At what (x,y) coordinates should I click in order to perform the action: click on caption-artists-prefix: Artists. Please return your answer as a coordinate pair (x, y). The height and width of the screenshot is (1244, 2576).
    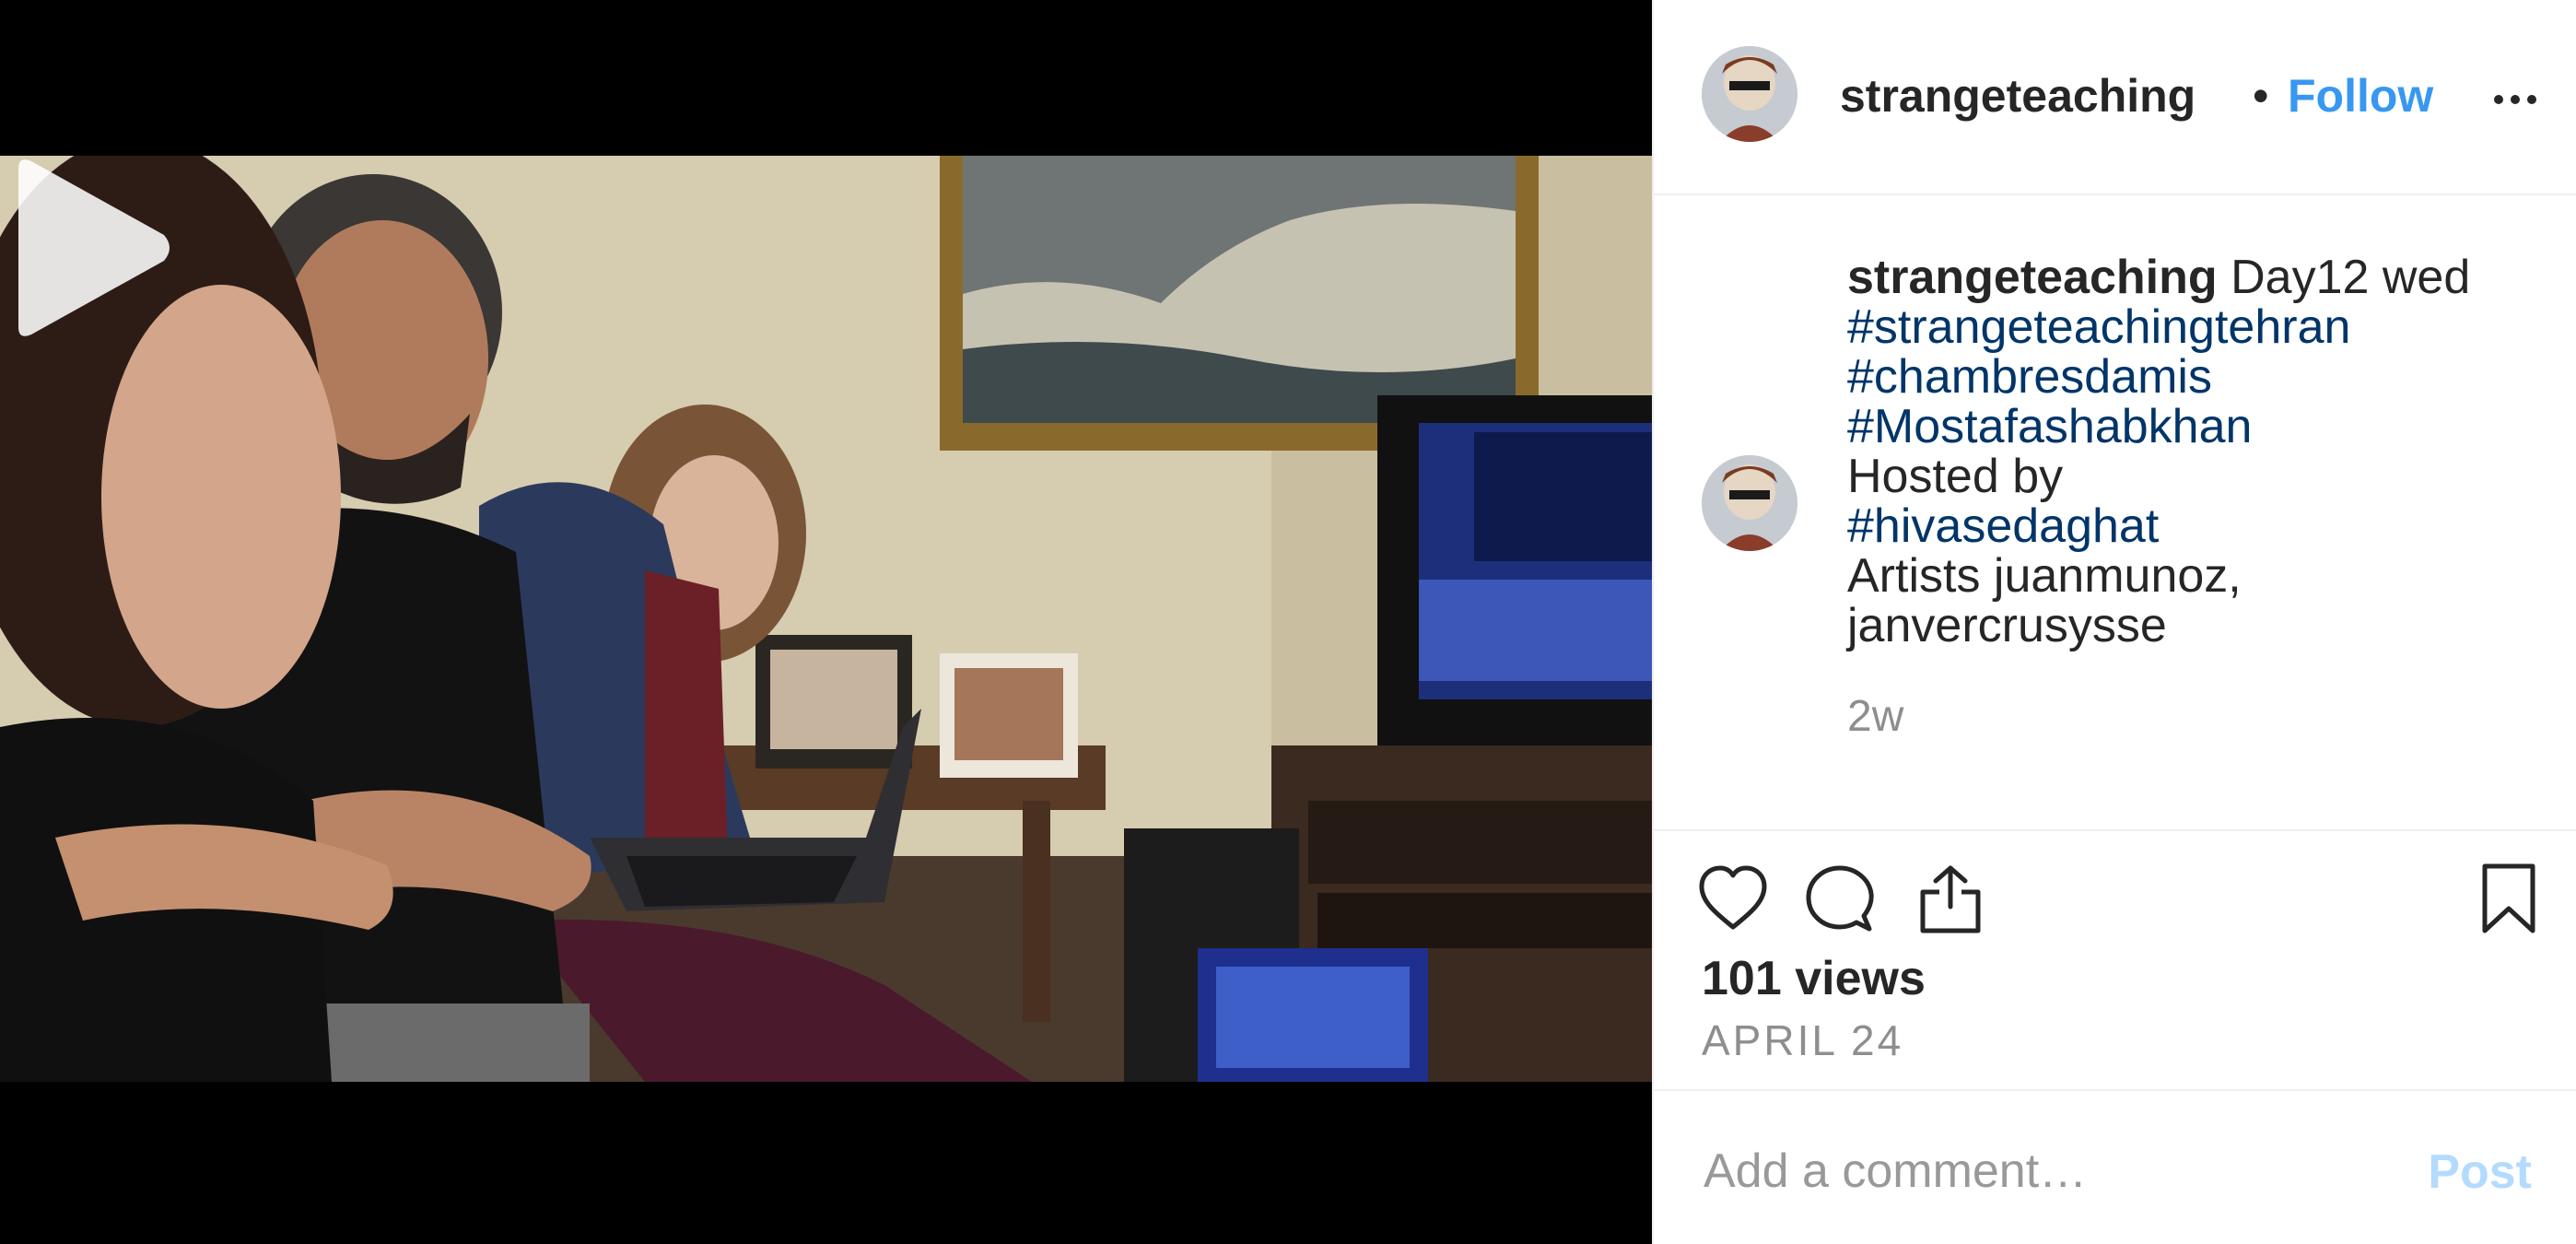
    Looking at the image, I should click on (1920, 576).